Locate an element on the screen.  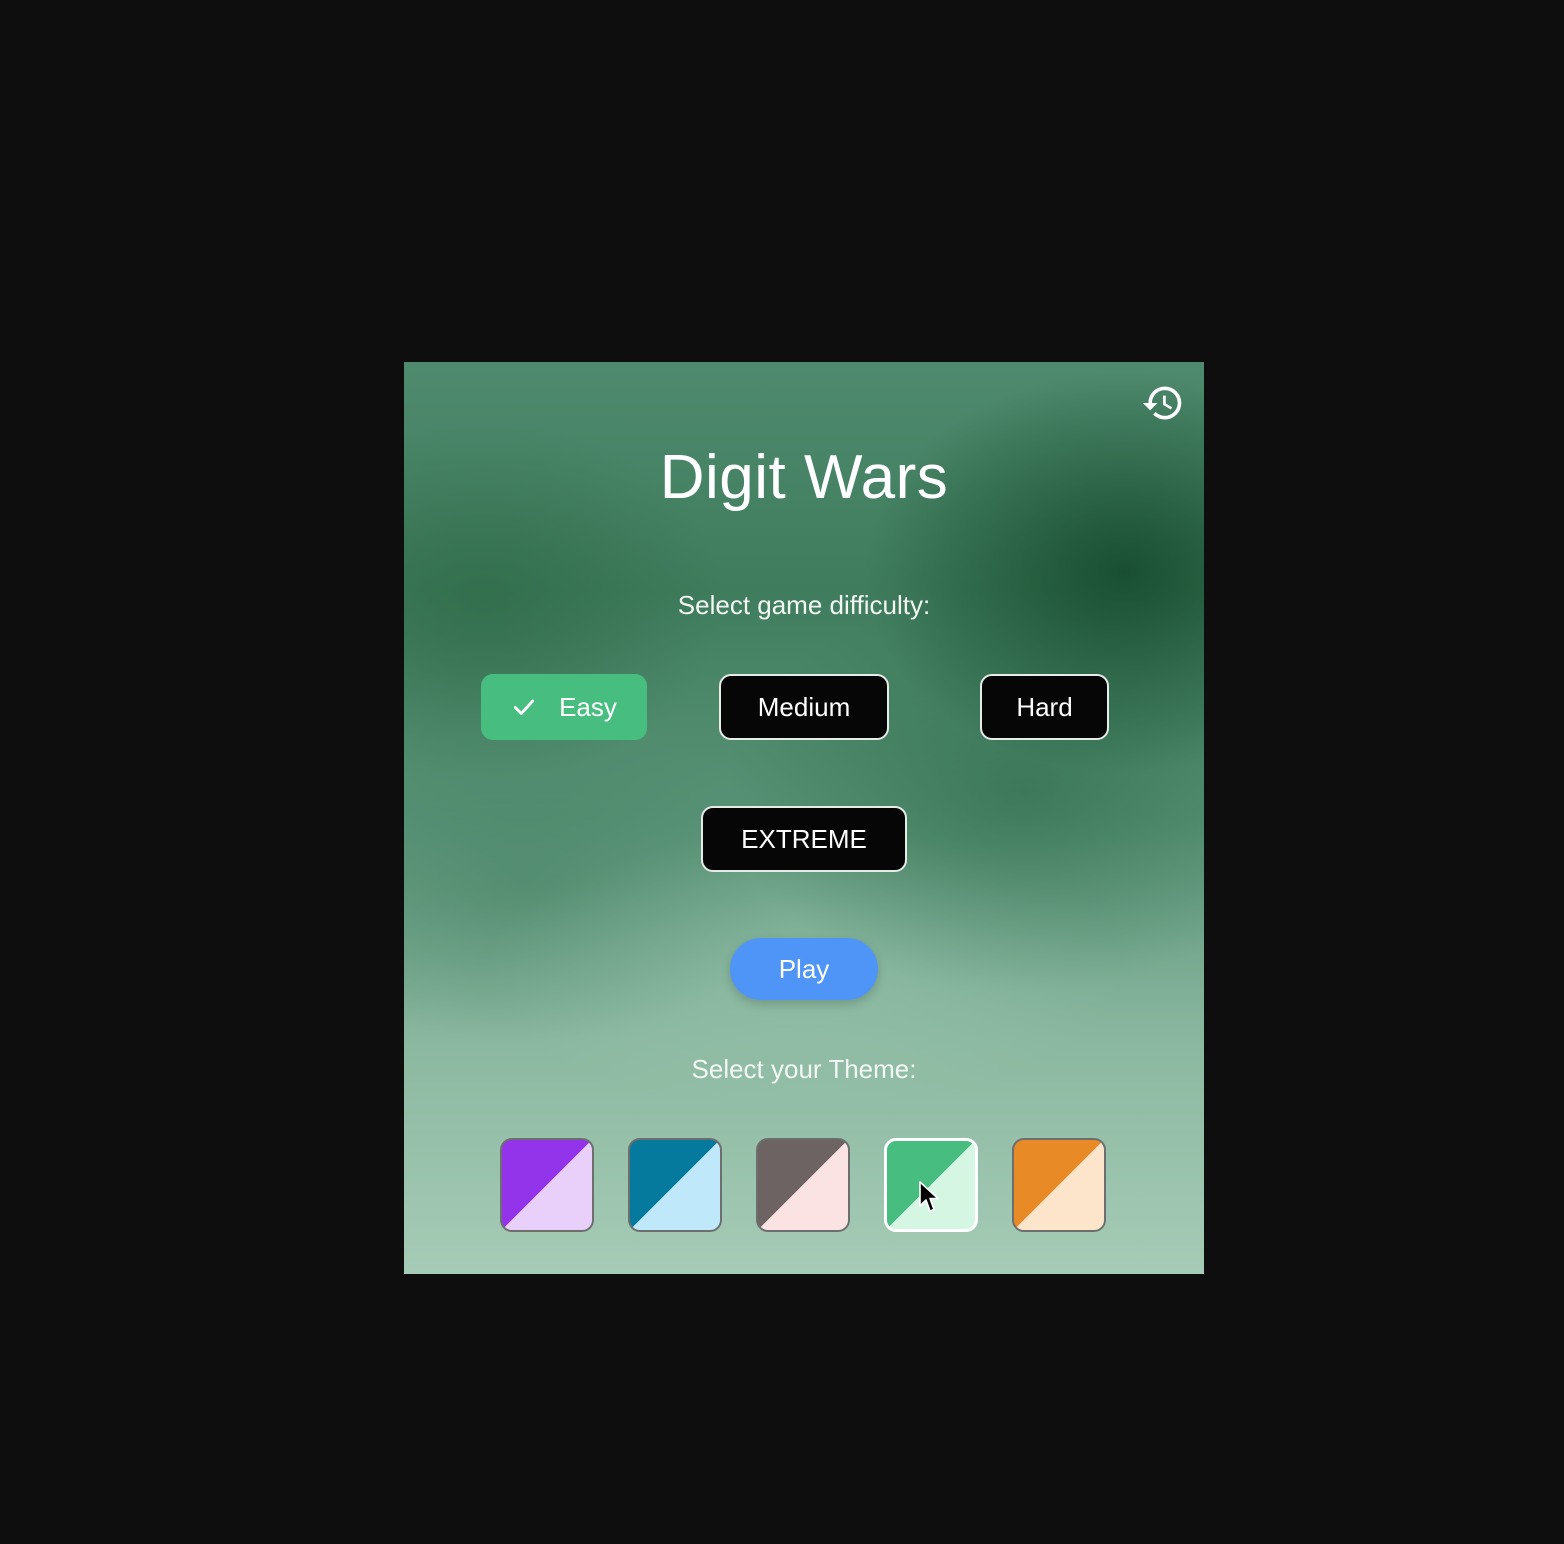
difficulty-medium-button: Medium is located at coordinates (804, 707).